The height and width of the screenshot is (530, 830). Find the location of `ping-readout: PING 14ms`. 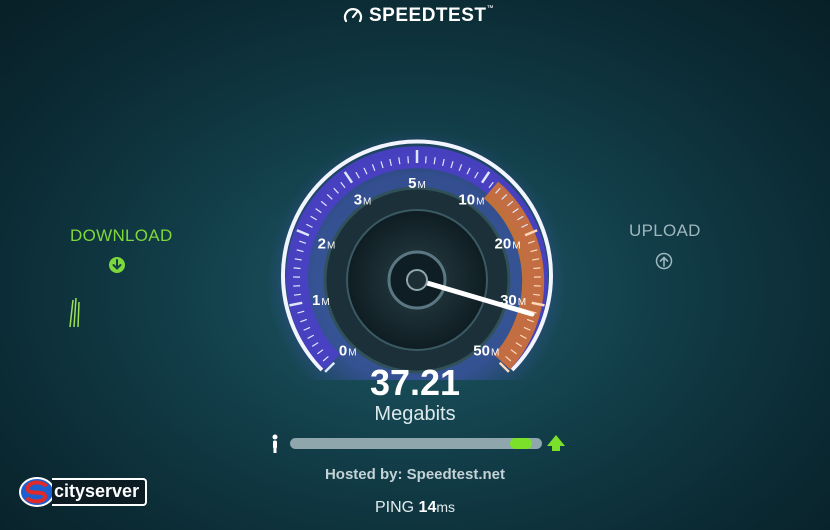

ping-readout: PING 14ms is located at coordinates (415, 508).